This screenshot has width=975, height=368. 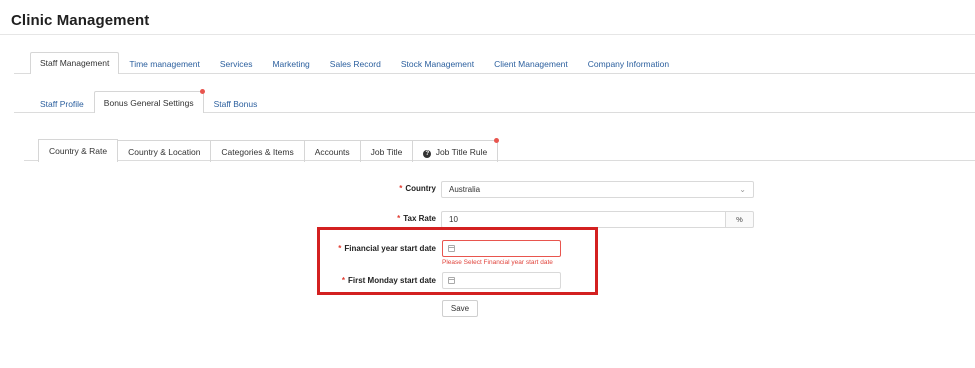 I want to click on tab-time-management: Time management, so click(x=164, y=63).